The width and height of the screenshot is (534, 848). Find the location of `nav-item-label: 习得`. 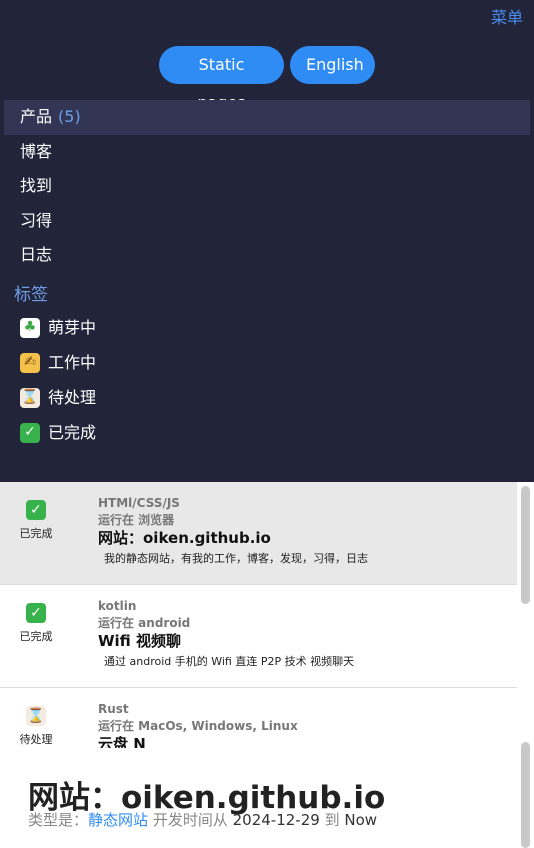

nav-item-label: 习得 is located at coordinates (36, 220).